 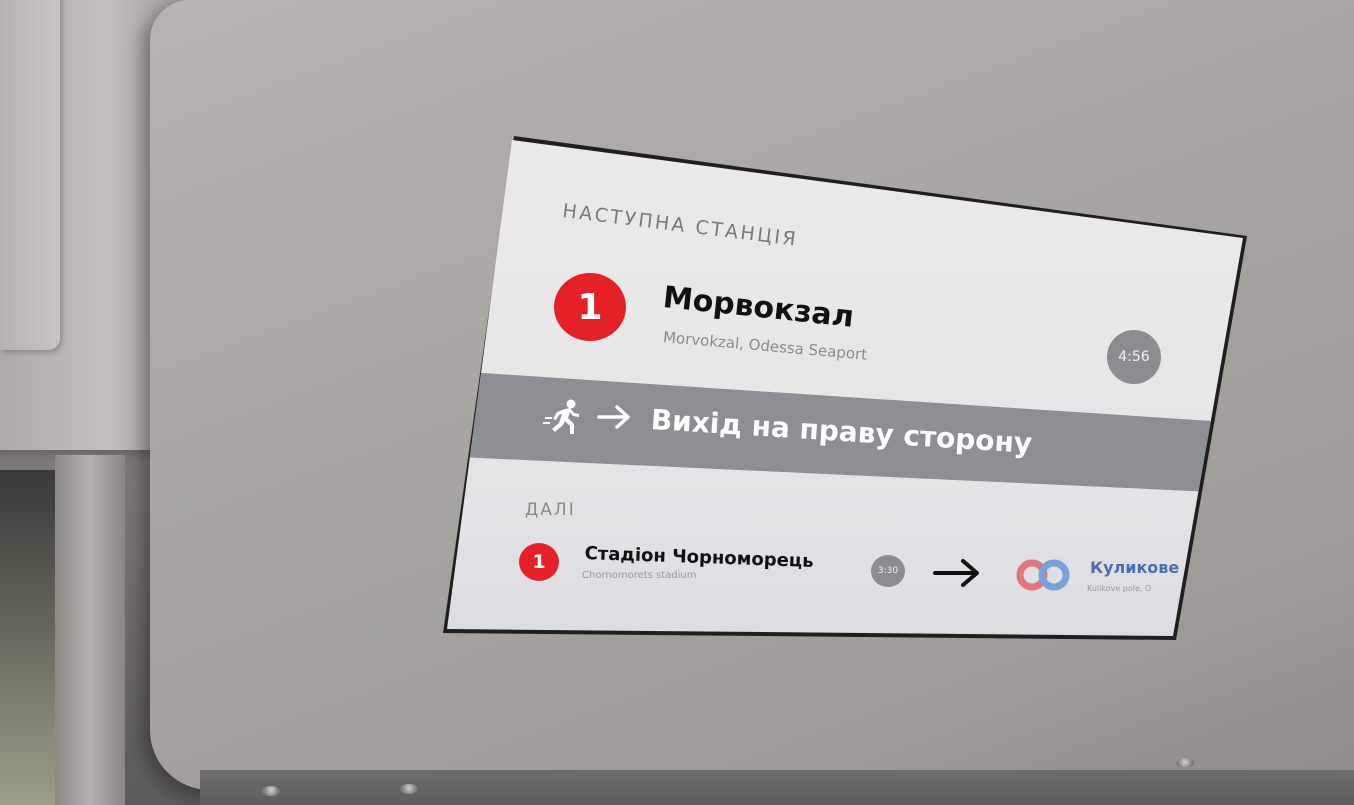 What do you see at coordinates (1135, 567) in the screenshot?
I see `transfer-station-name: Куликове` at bounding box center [1135, 567].